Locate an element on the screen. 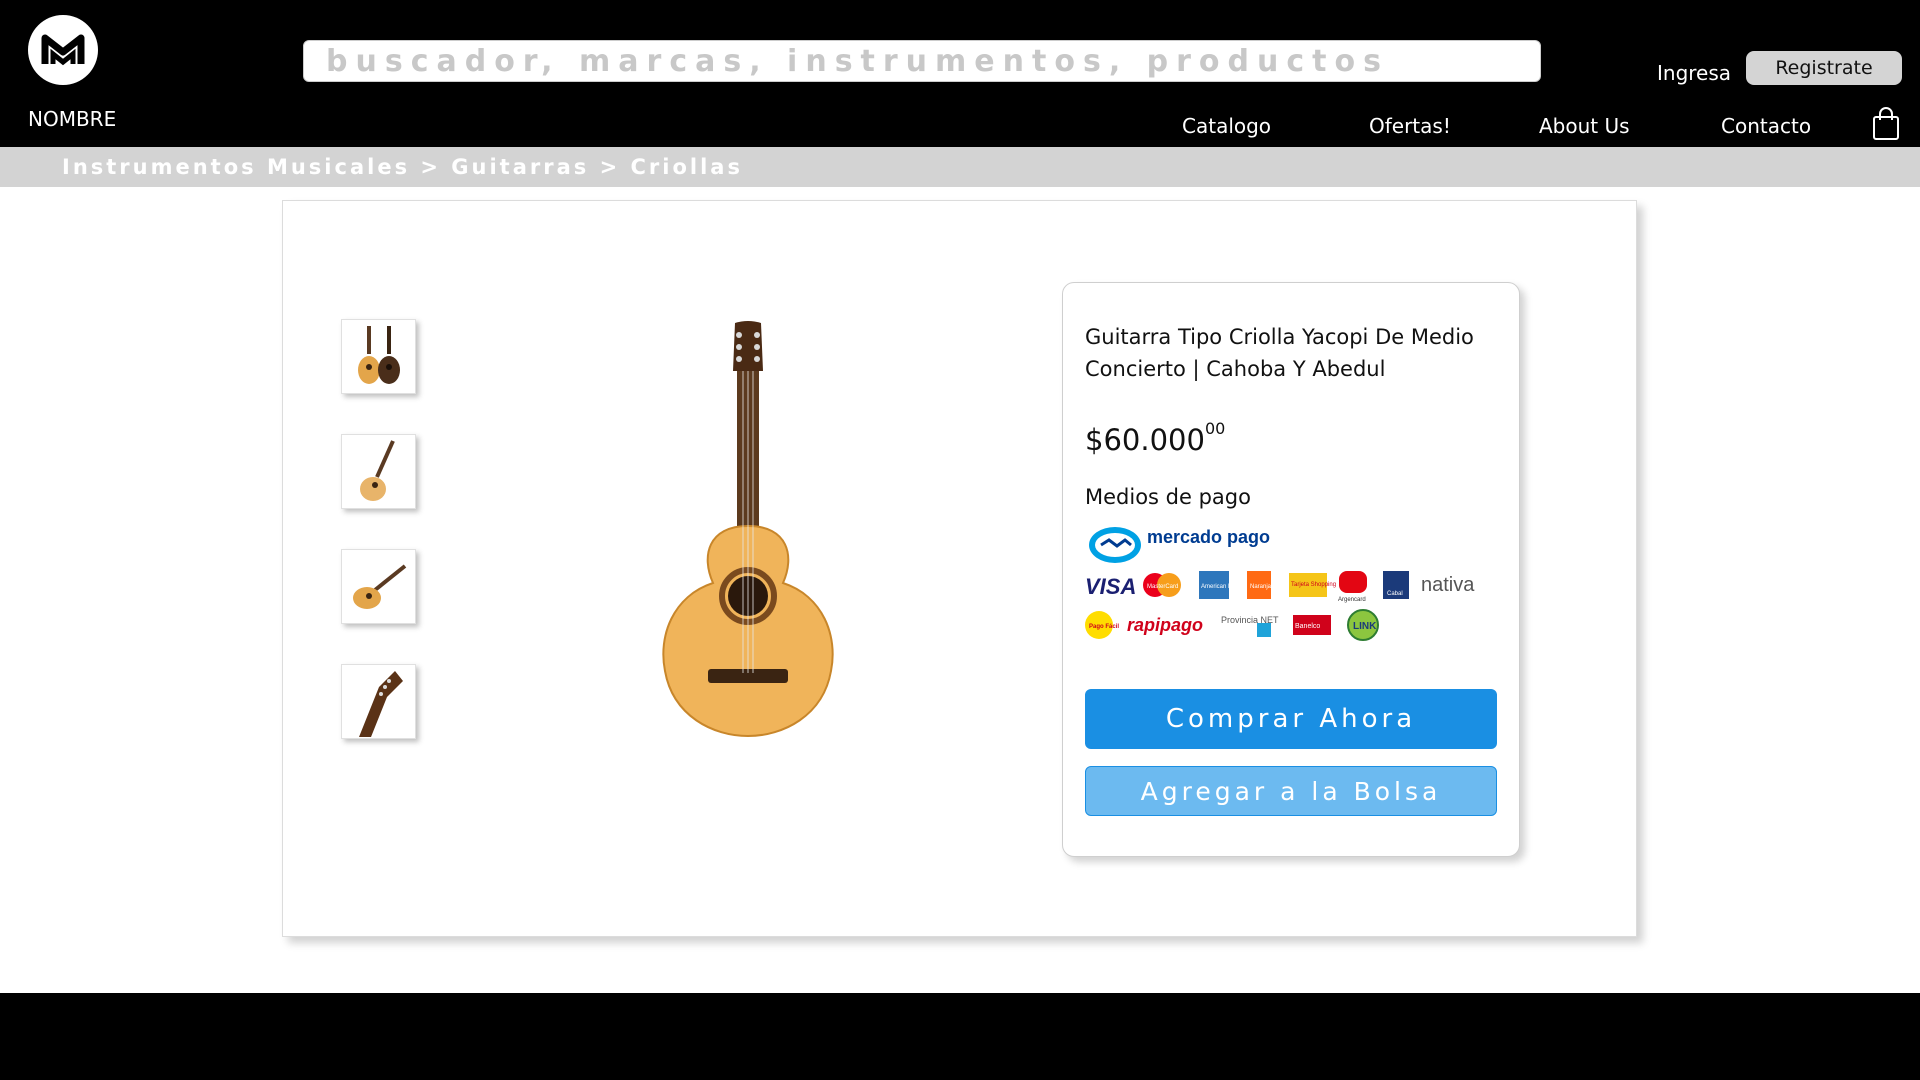  search-input is located at coordinates (922, 61).